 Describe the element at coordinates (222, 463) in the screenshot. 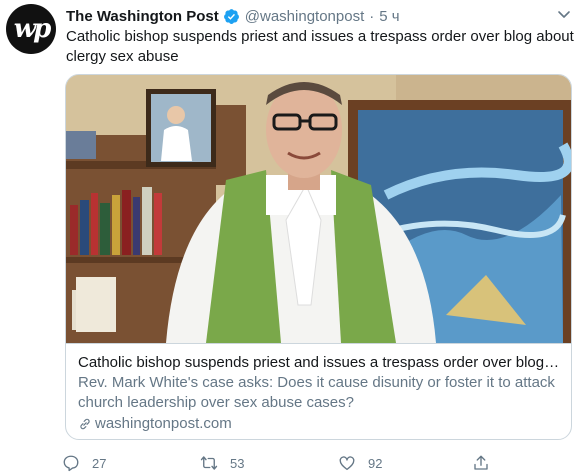

I see `retweet-button: 53` at that location.